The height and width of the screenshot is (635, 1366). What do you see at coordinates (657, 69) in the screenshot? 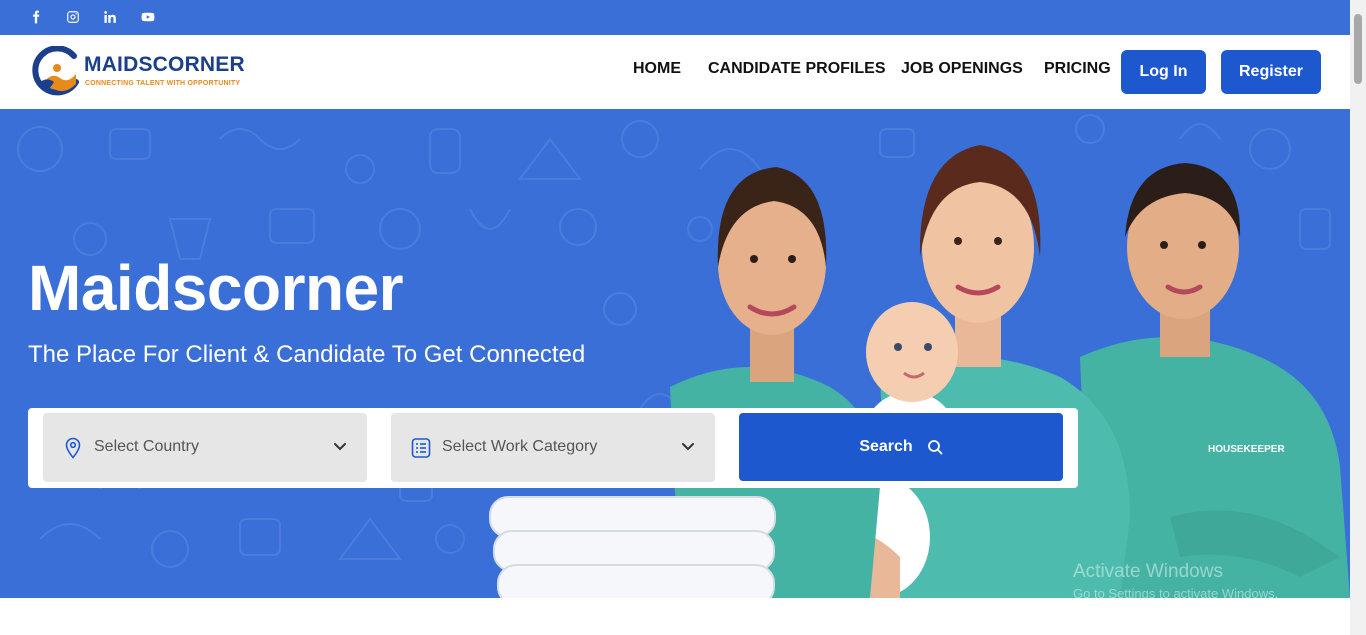
I see `nav-home: HOME` at bounding box center [657, 69].